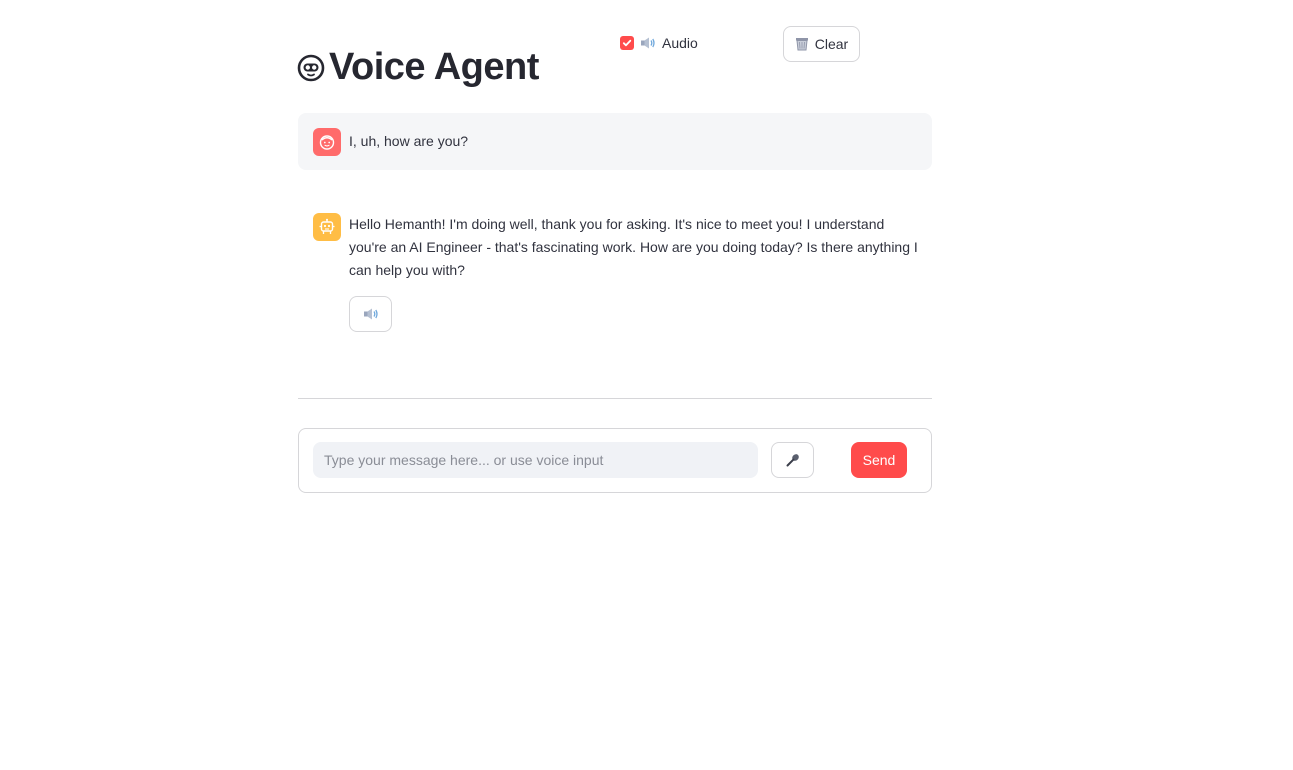 Image resolution: width=1293 pixels, height=770 pixels. What do you see at coordinates (409, 141) in the screenshot?
I see `user-message-text: I, uh, how are you?` at bounding box center [409, 141].